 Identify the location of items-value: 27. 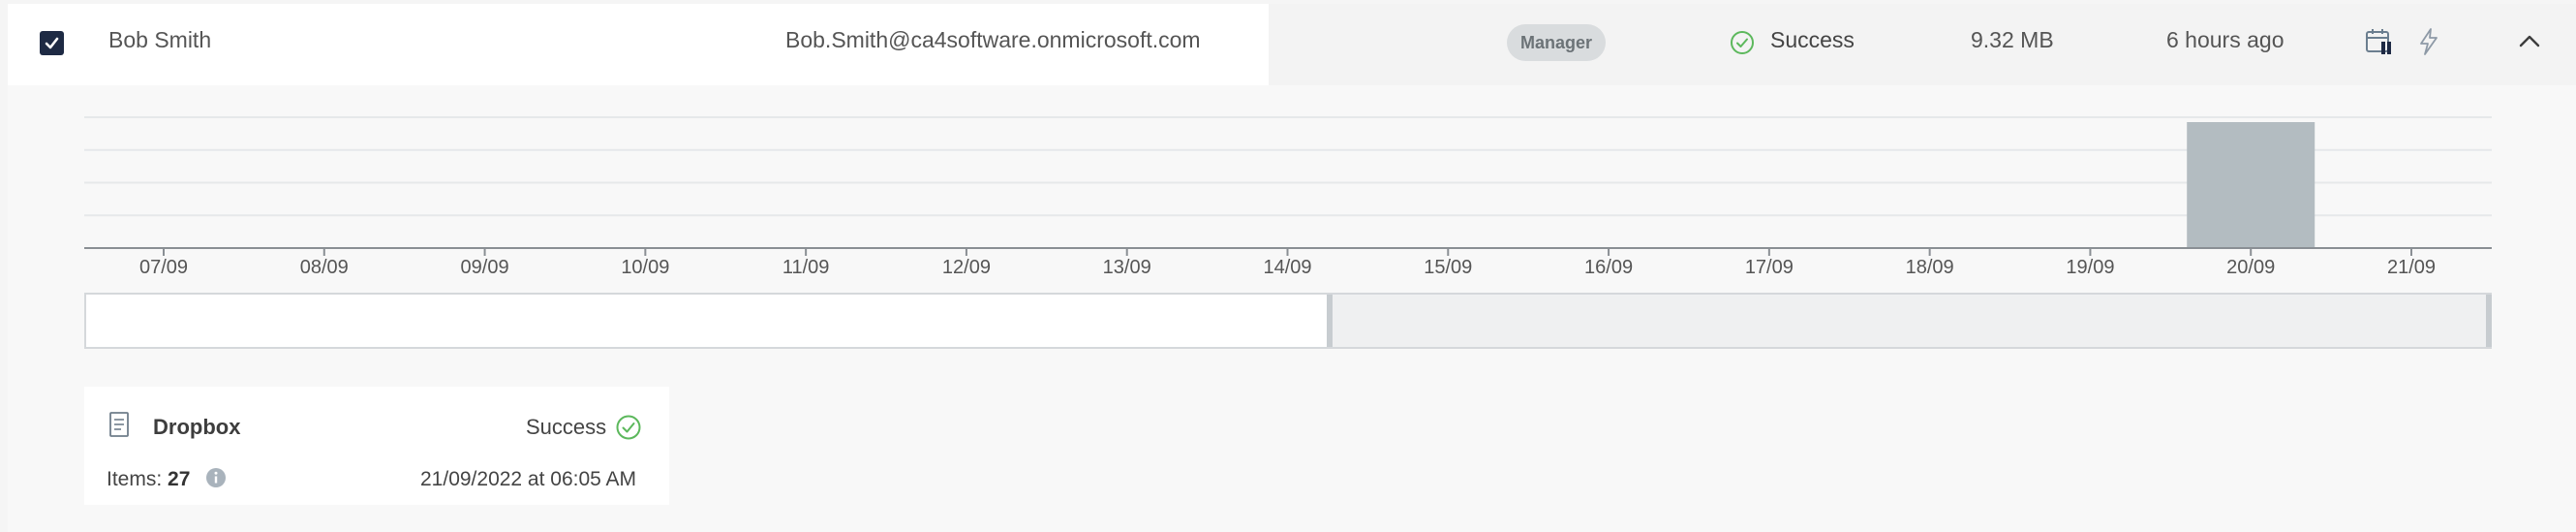
(179, 479).